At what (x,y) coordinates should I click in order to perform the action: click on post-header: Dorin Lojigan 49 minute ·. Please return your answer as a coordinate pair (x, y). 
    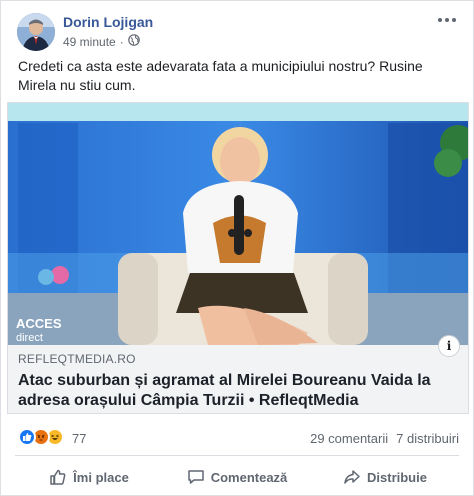
    Looking at the image, I should click on (237, 32).